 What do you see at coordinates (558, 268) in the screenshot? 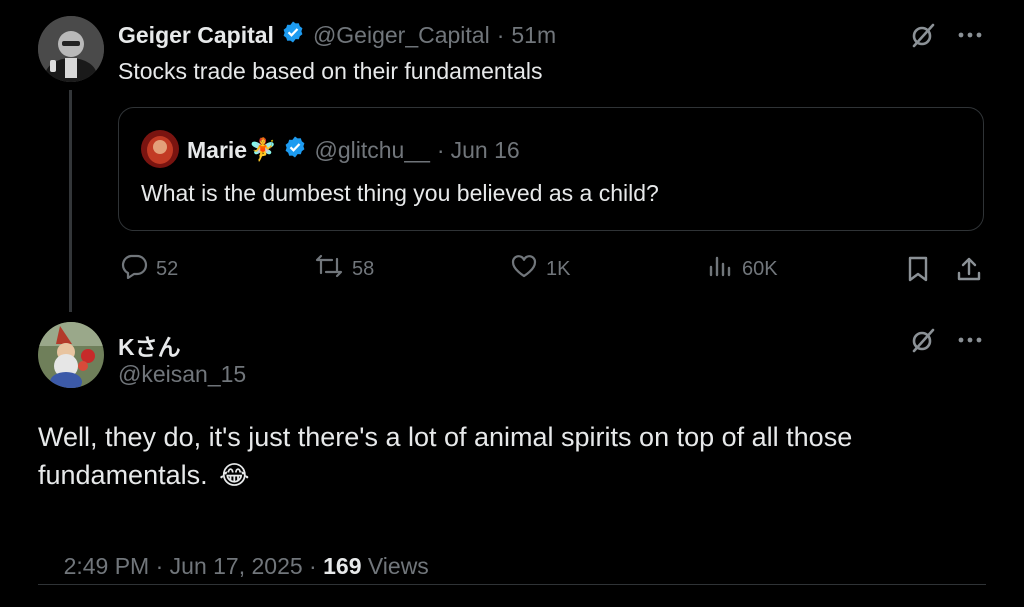
I see `like-count: 1K` at bounding box center [558, 268].